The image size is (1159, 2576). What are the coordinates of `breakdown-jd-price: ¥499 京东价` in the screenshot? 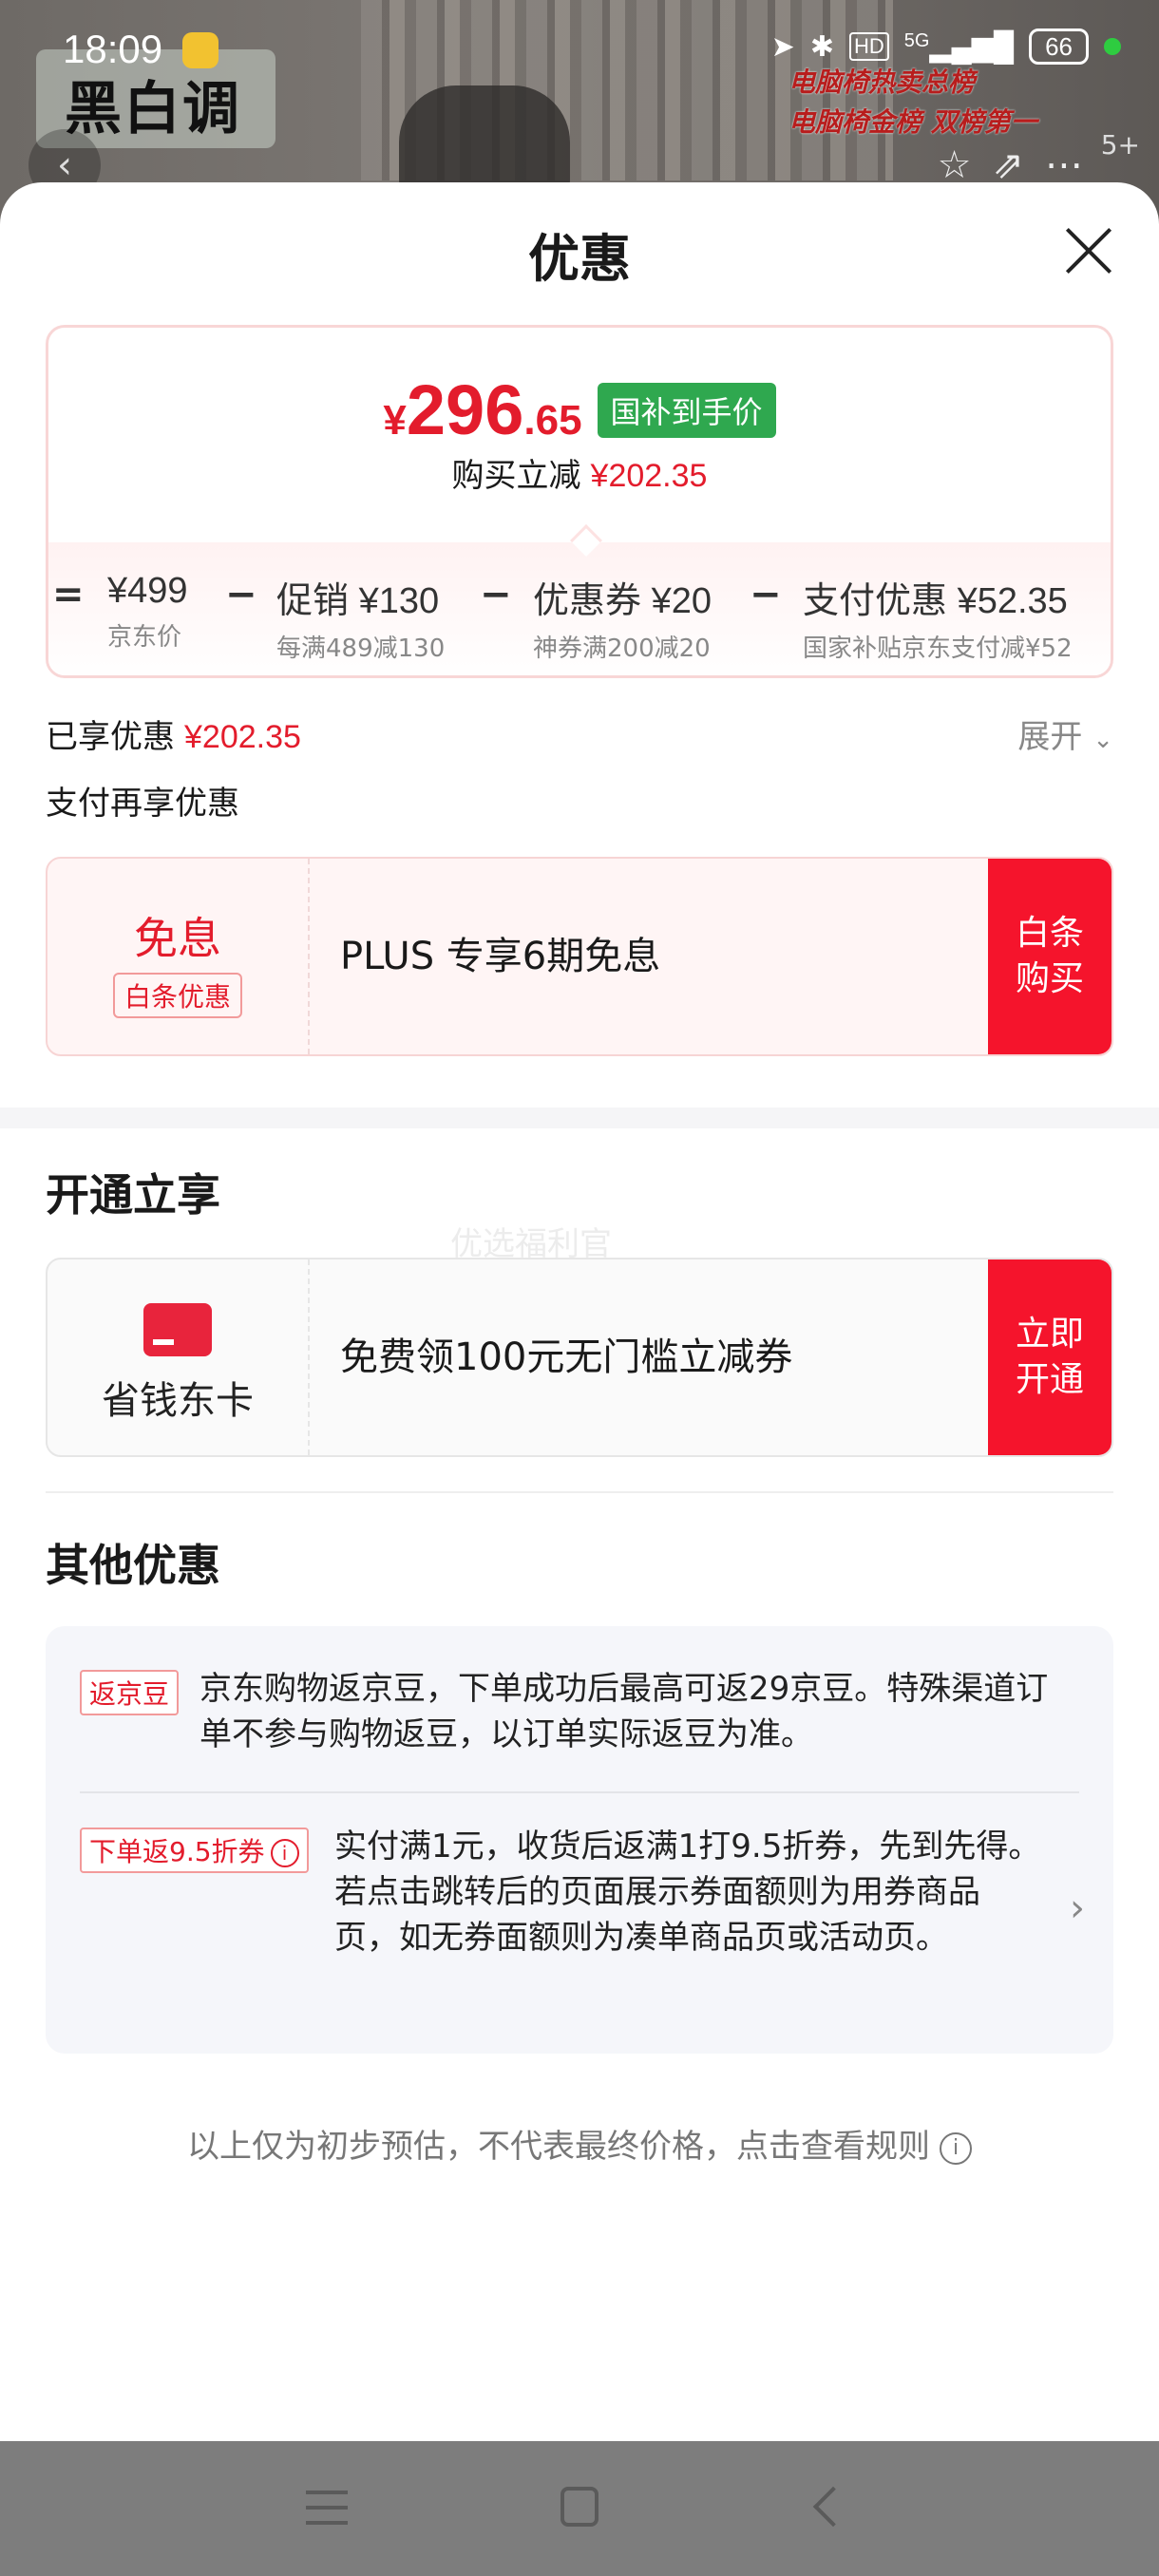 It's located at (147, 611).